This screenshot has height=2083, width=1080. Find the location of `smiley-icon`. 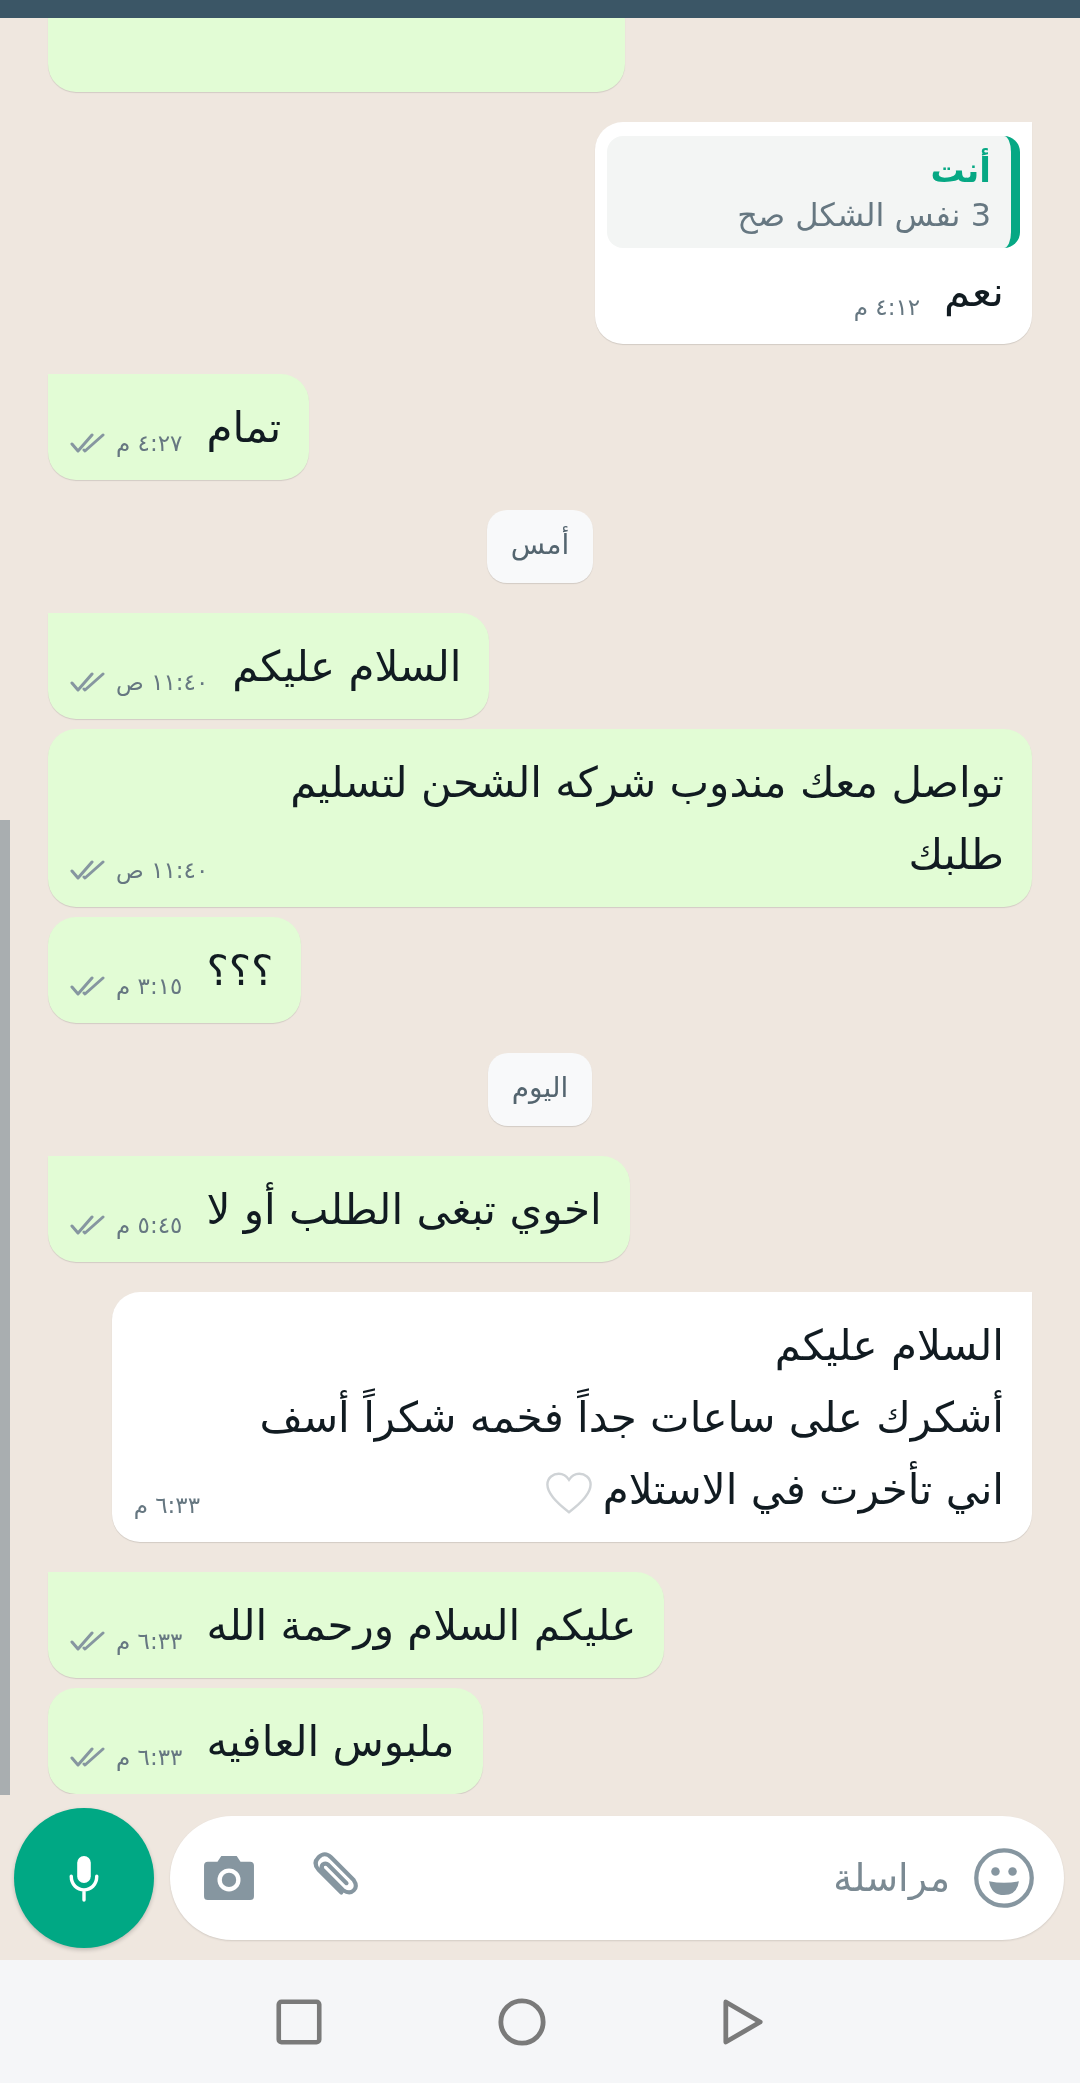

smiley-icon is located at coordinates (1004, 1878).